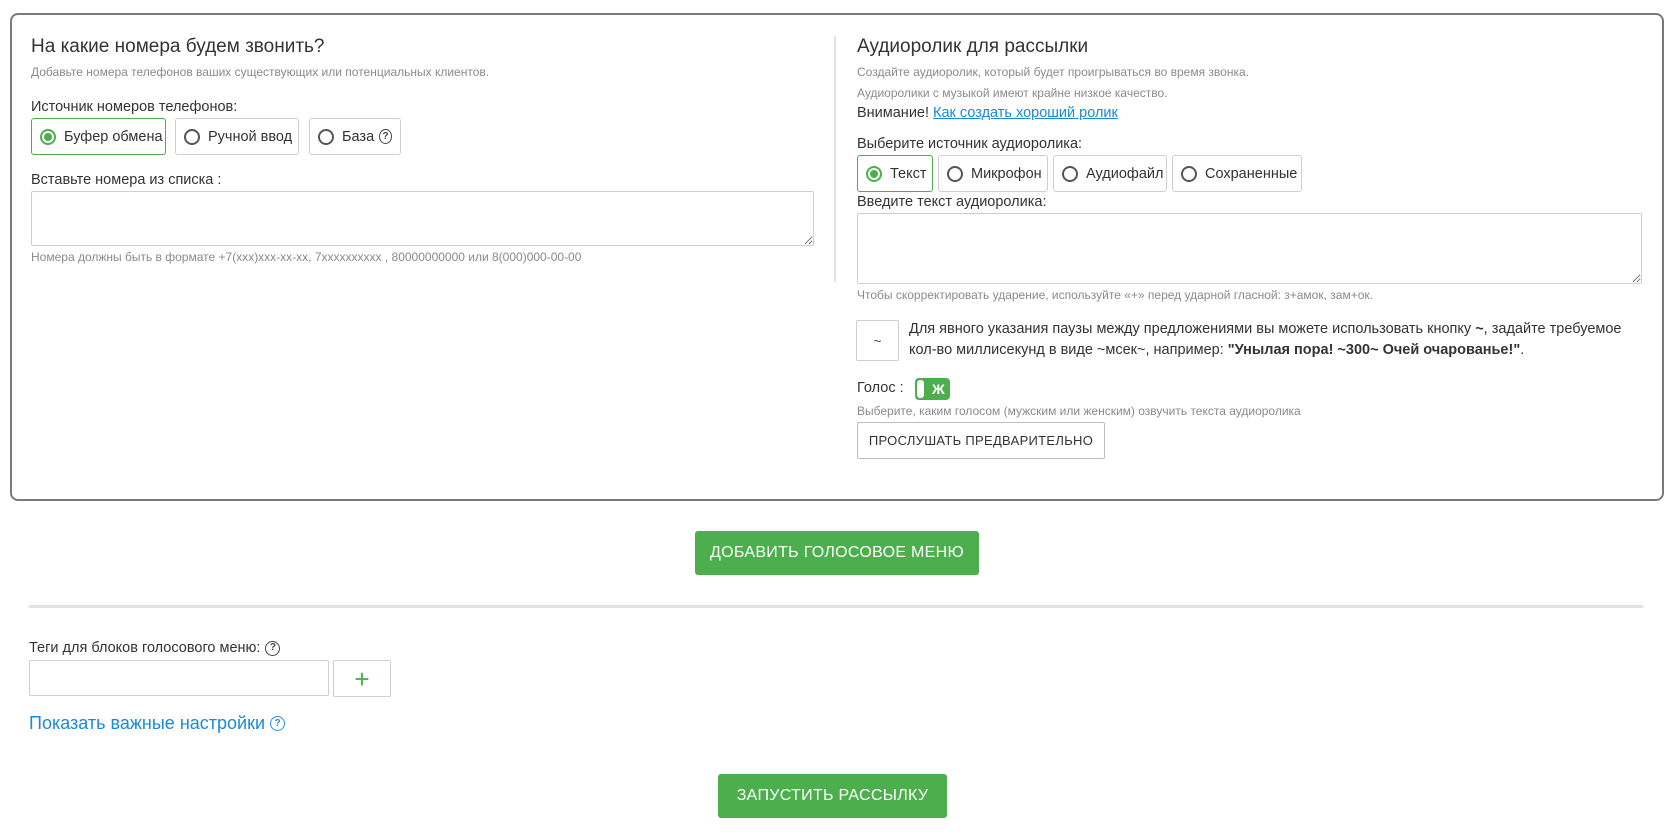 The width and height of the screenshot is (1678, 837). Describe the element at coordinates (836, 606) in the screenshot. I see `section-divider` at that location.